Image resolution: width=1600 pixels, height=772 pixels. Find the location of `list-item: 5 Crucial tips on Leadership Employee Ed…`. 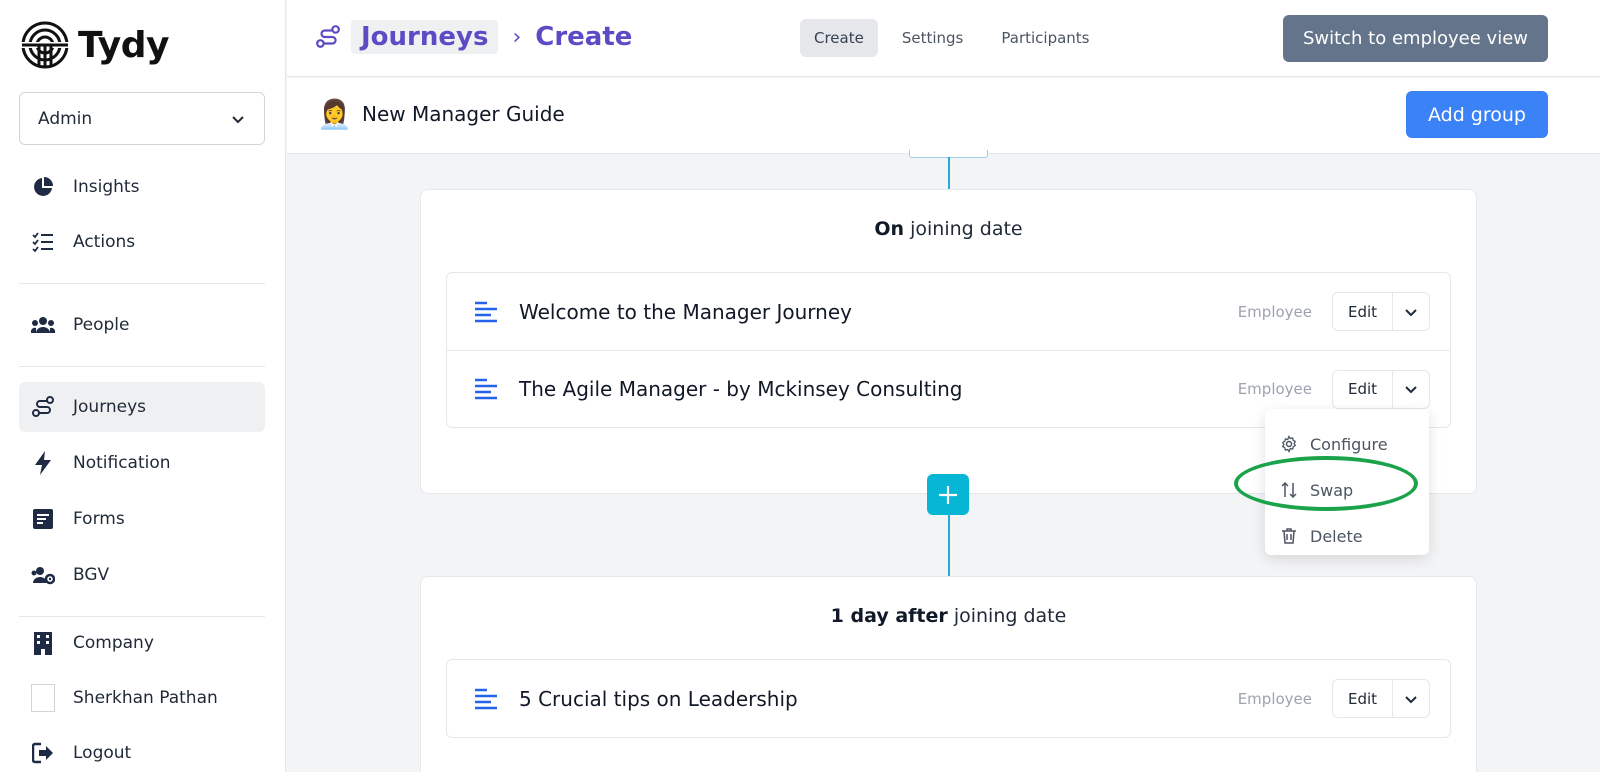

list-item: 5 Crucial tips on Leadership Employee Ed… is located at coordinates (948, 698).